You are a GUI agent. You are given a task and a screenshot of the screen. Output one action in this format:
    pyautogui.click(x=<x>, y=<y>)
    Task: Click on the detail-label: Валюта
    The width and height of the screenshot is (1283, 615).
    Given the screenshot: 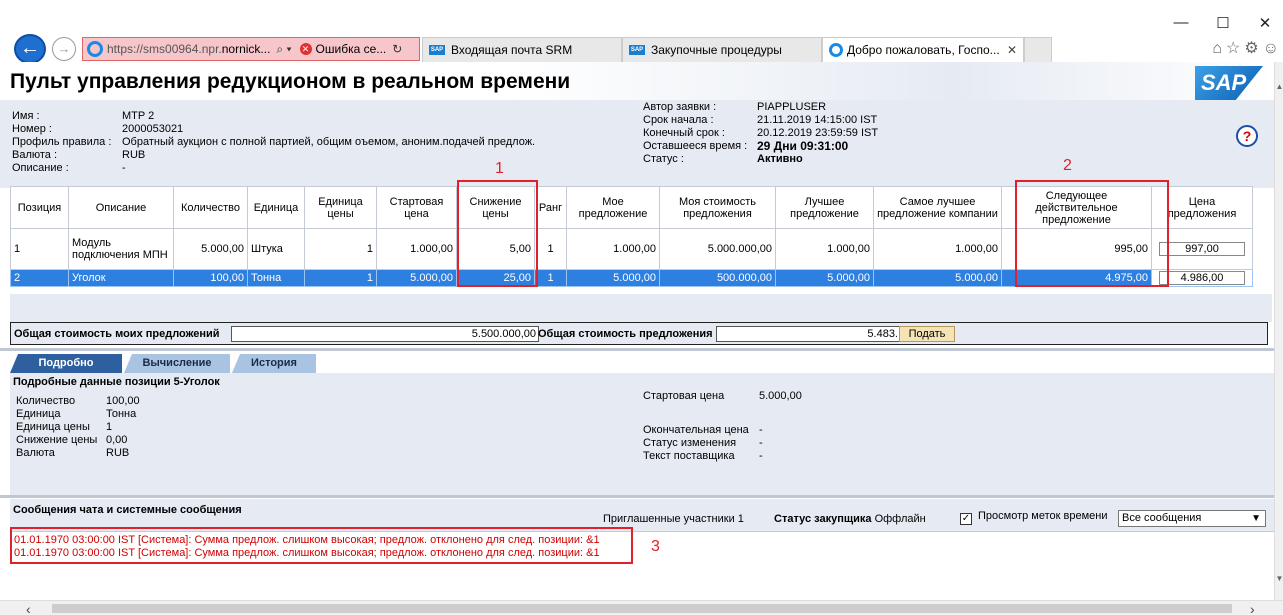 What is the action you would take?
    pyautogui.click(x=35, y=453)
    